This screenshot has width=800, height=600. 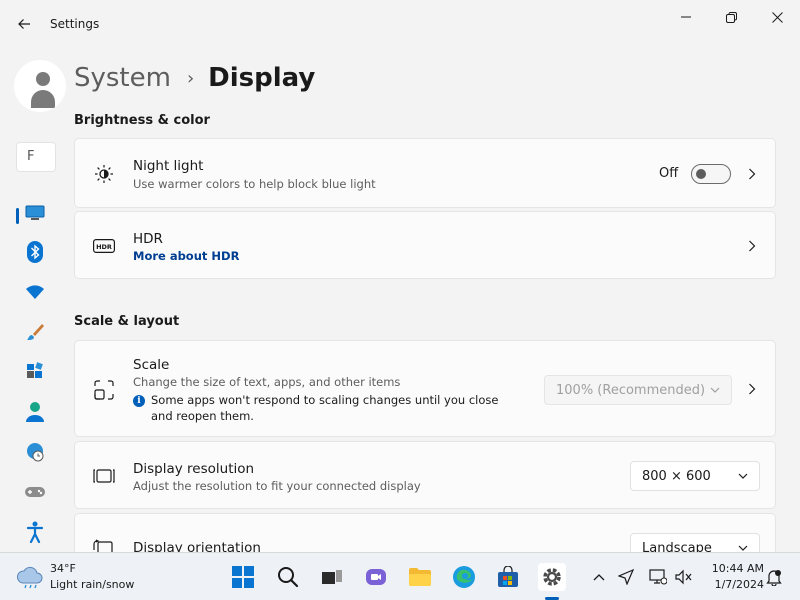 I want to click on location-arrow-icon, so click(x=626, y=577).